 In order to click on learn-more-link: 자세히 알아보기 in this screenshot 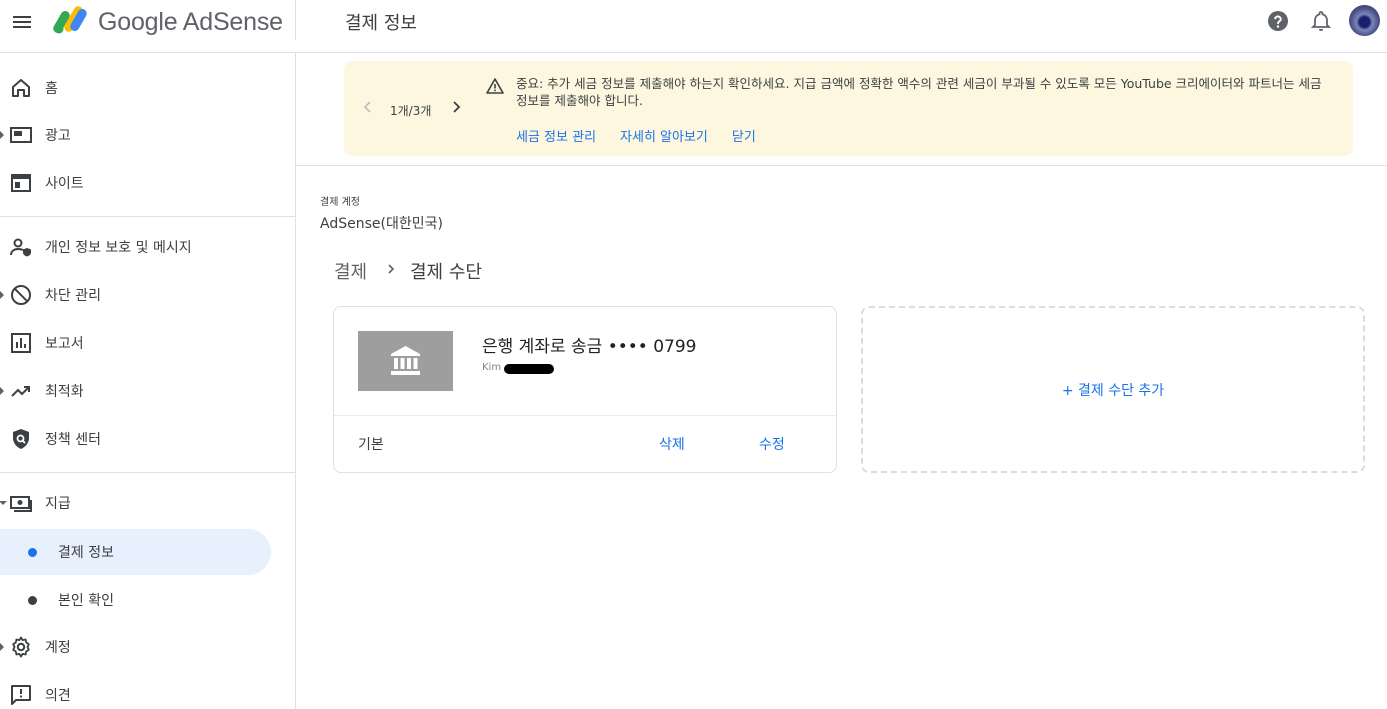, I will do `click(664, 135)`.